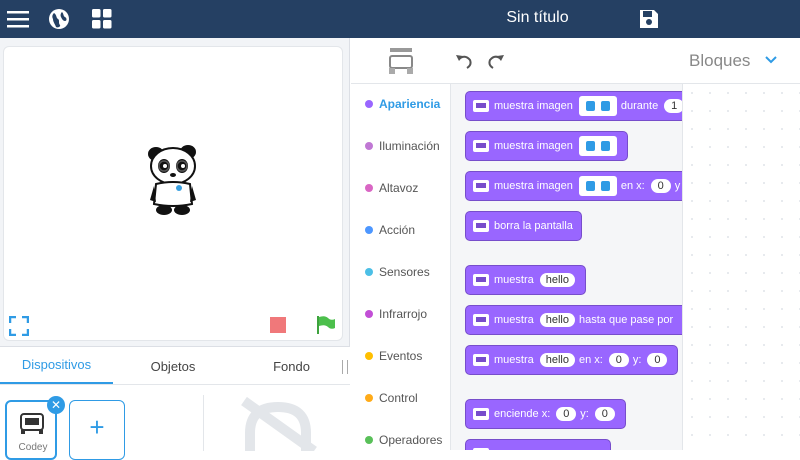  I want to click on tab-dispositivos: Dispositivos, so click(56, 366).